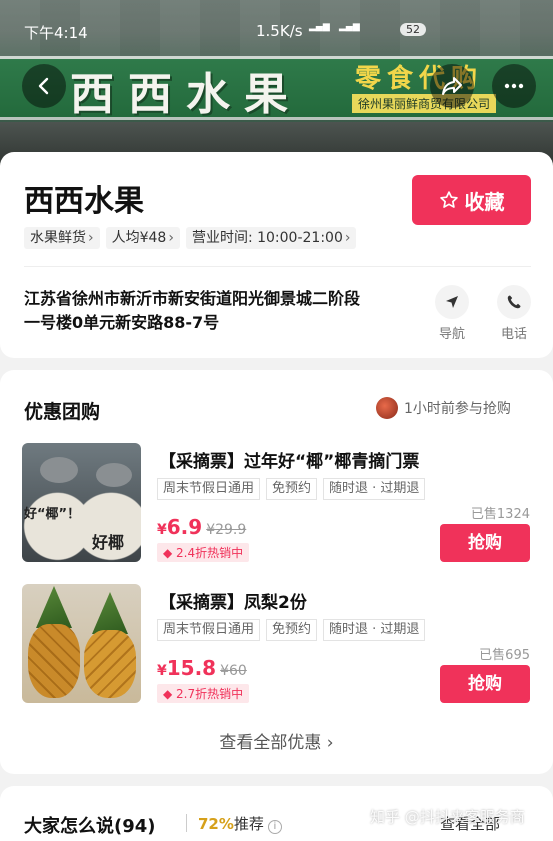 This screenshot has height=841, width=553. I want to click on category-tag: 水果鲜货 ›, so click(62, 238).